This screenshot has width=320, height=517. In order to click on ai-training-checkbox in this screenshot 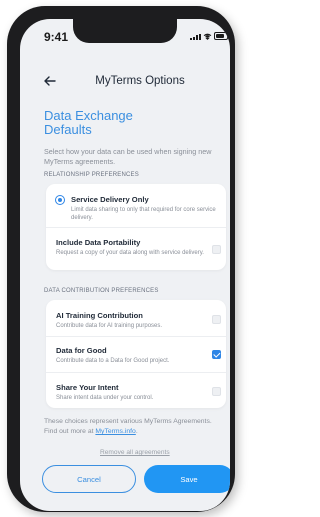, I will do `click(216, 319)`.